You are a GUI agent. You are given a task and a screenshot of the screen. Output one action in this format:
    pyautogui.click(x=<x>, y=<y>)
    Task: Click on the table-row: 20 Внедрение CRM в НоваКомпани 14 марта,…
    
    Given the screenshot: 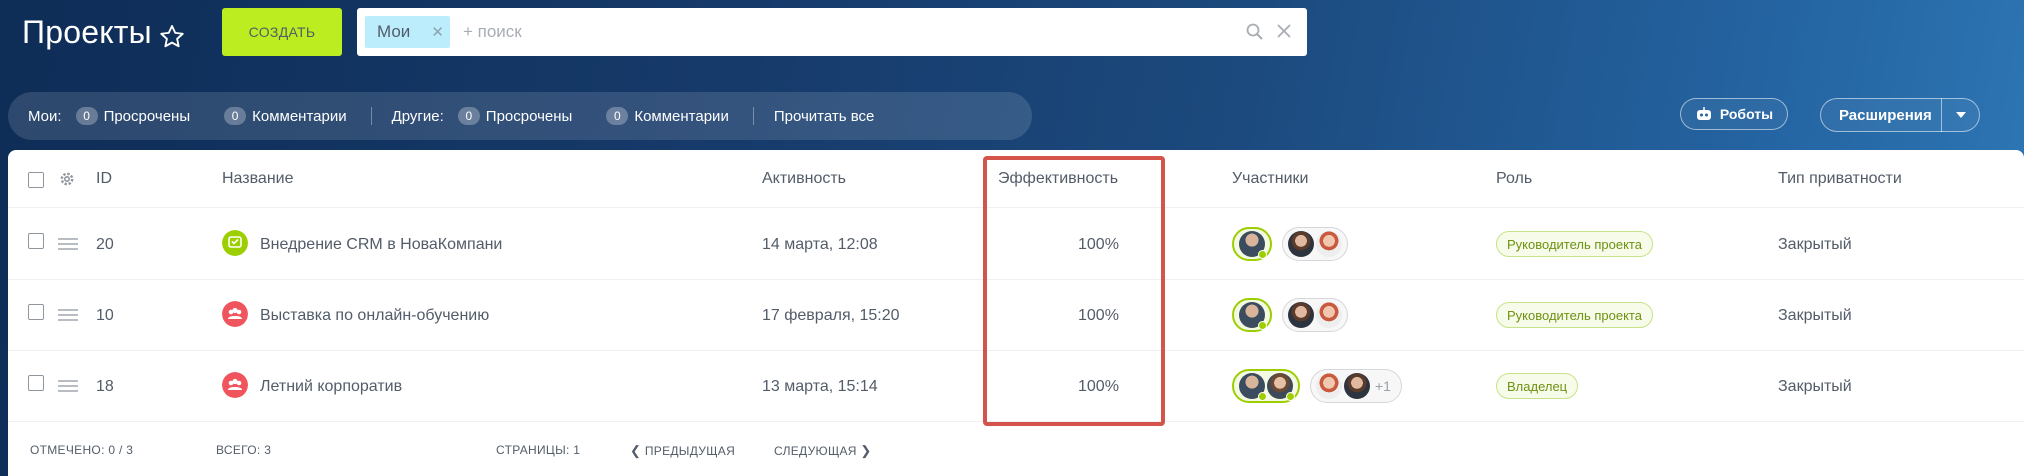 What is the action you would take?
    pyautogui.click(x=1016, y=244)
    